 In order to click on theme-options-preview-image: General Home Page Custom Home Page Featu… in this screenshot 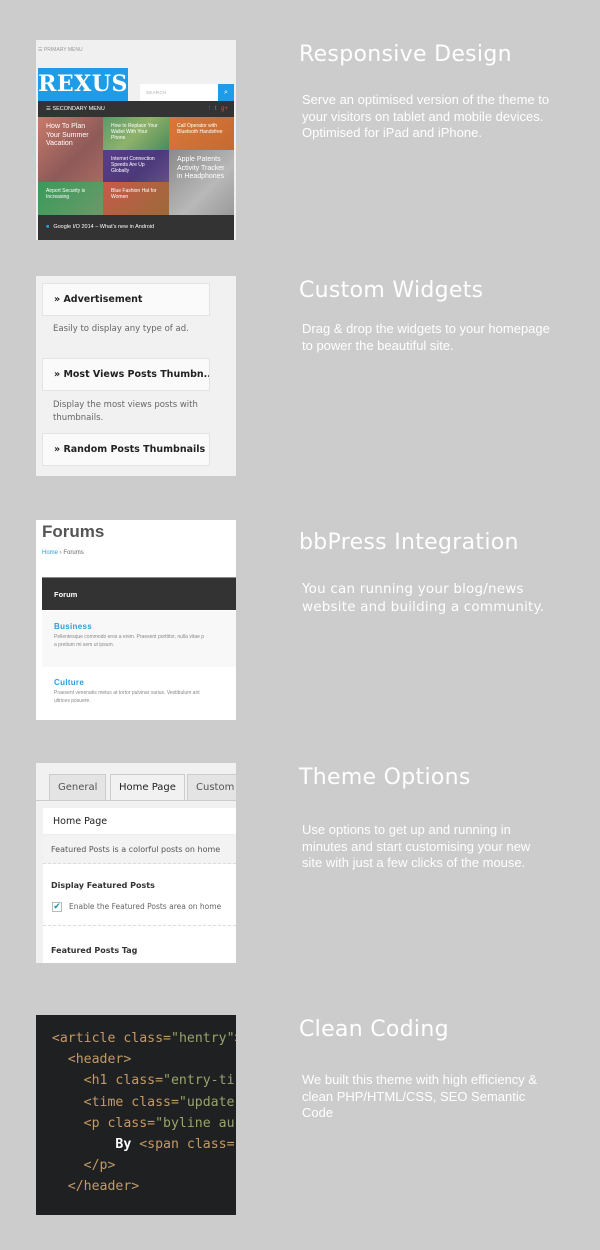, I will do `click(136, 863)`.